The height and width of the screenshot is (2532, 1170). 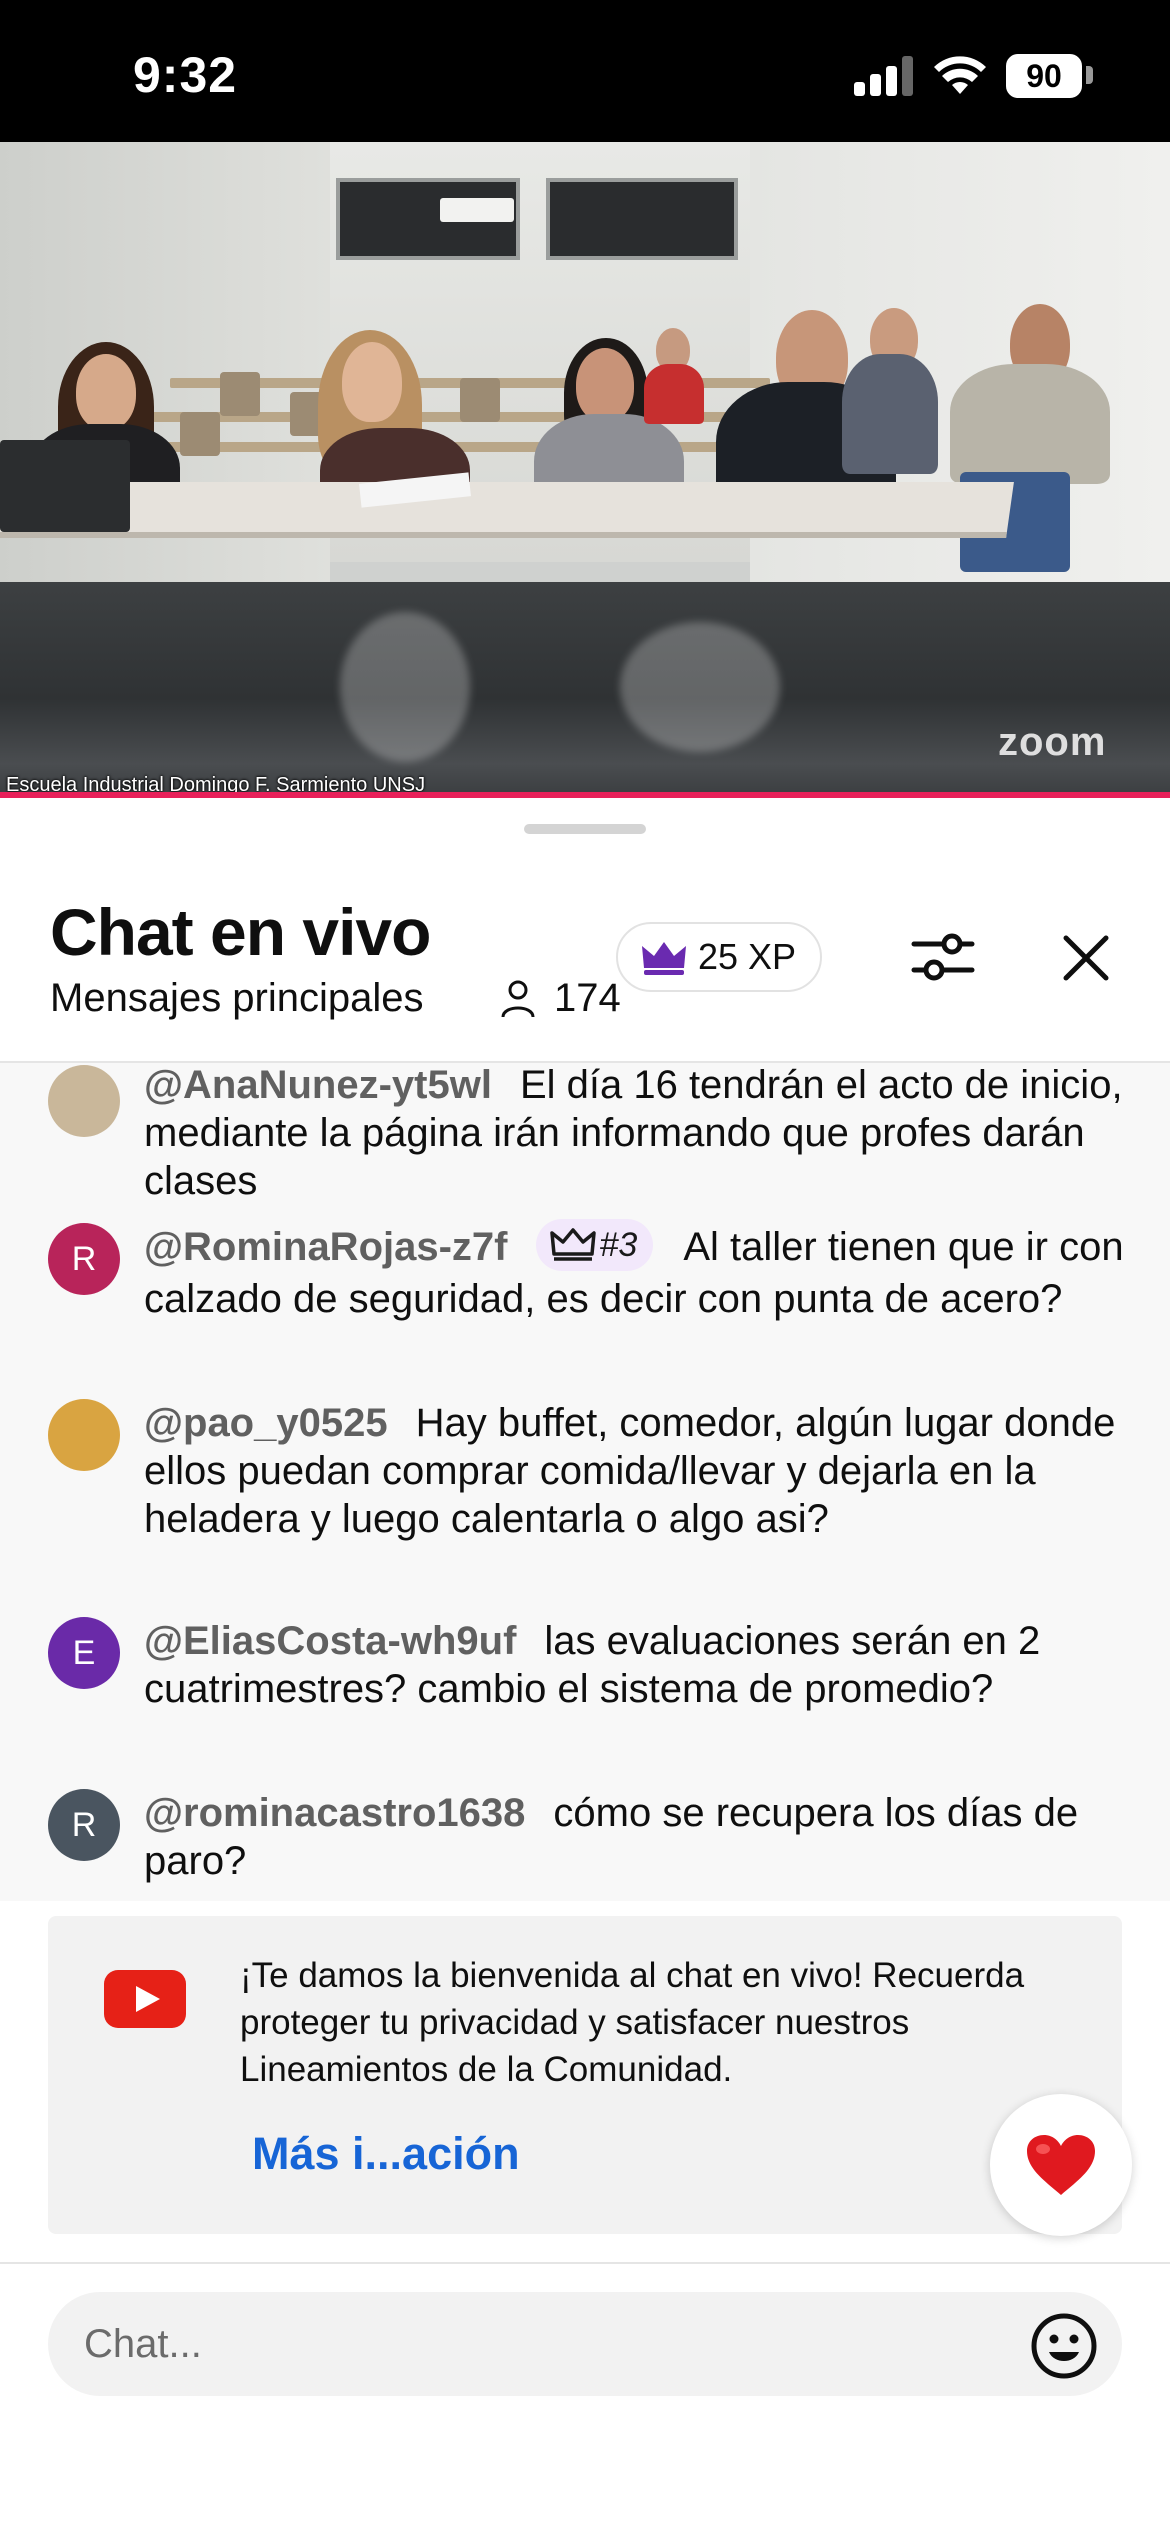 I want to click on xp-label: 25 XP, so click(x=747, y=956).